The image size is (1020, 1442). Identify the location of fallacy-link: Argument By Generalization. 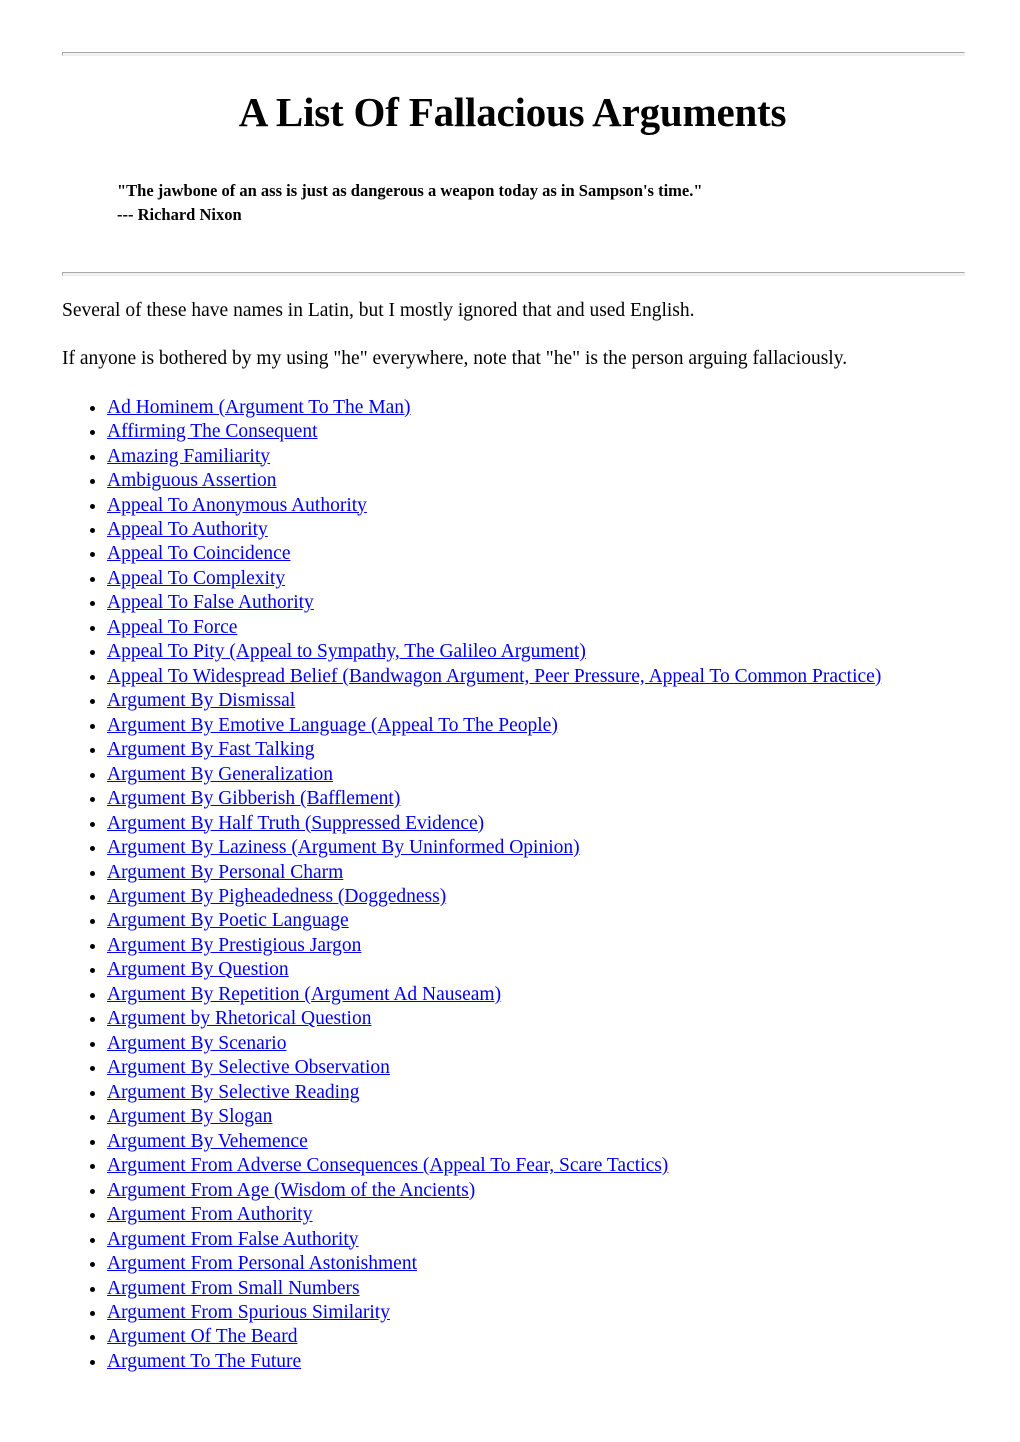
(220, 774).